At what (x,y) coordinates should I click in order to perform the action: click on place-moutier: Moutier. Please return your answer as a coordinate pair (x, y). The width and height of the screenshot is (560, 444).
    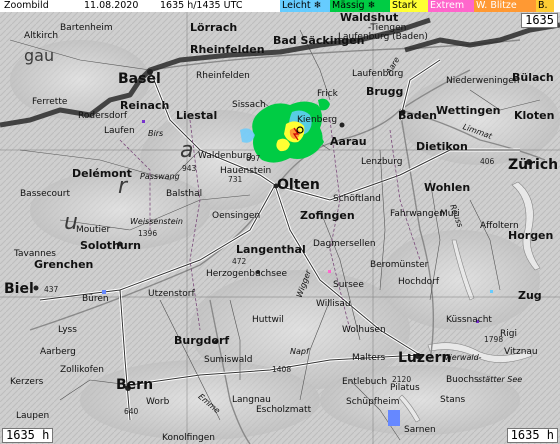
    Looking at the image, I should click on (93, 230).